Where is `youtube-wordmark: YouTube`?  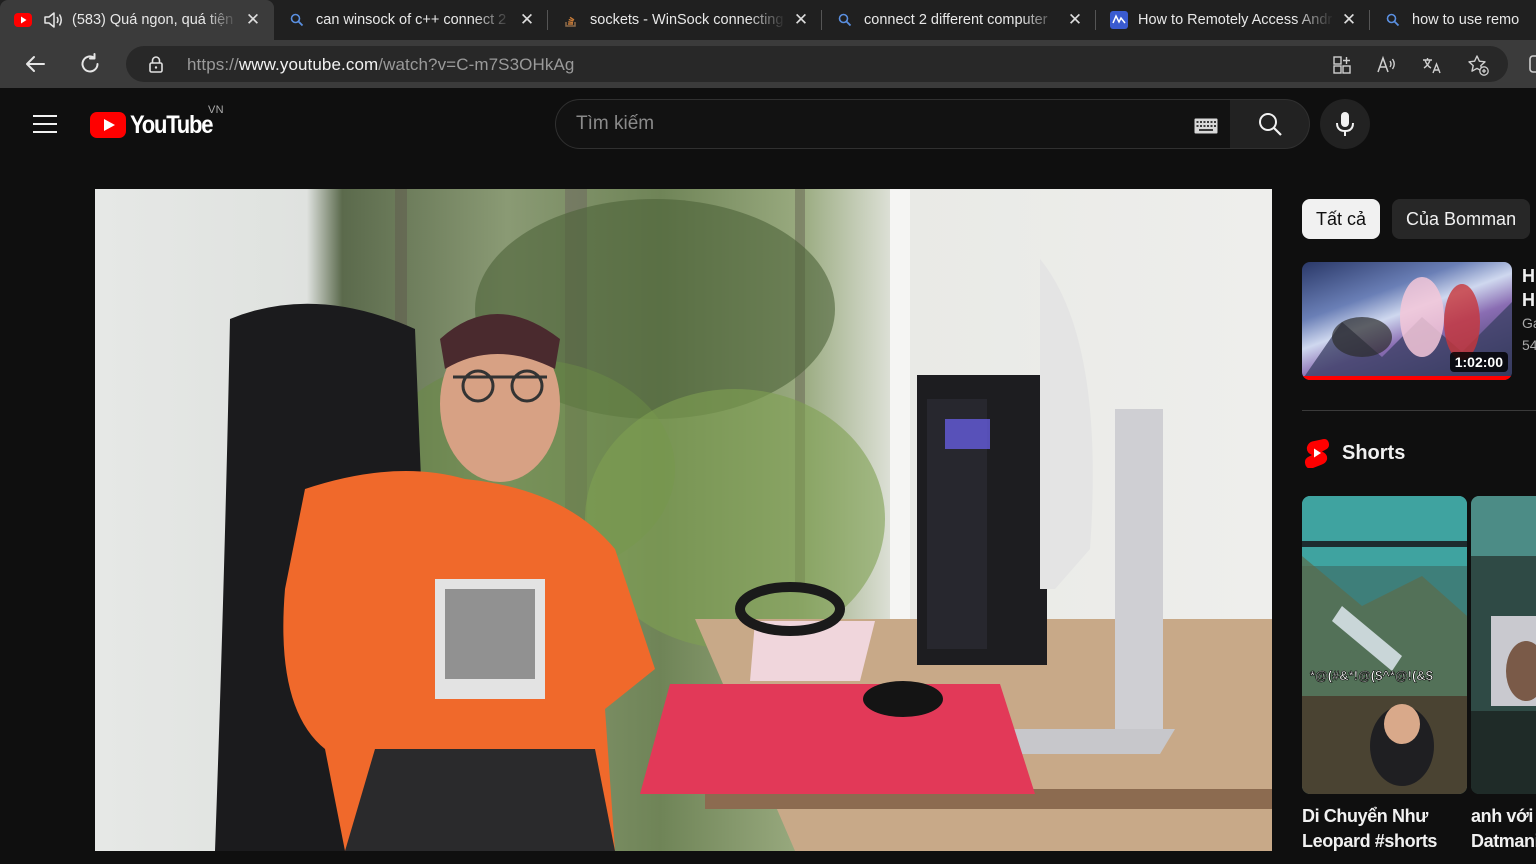 youtube-wordmark: YouTube is located at coordinates (171, 124).